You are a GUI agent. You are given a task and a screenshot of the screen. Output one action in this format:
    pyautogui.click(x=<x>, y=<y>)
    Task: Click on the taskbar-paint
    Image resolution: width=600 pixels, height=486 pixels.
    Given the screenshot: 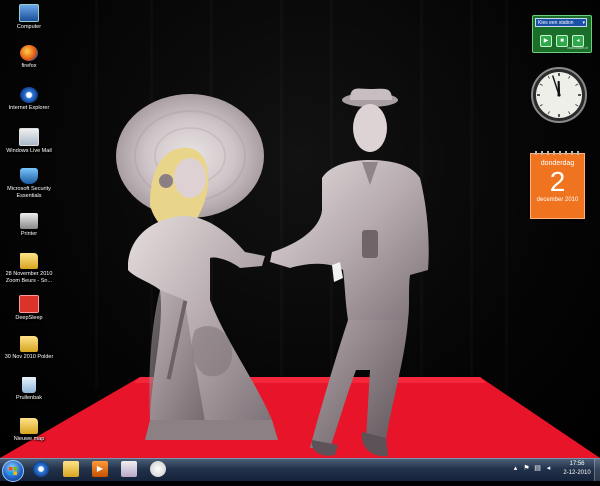 What is the action you would take?
    pyautogui.click(x=129, y=469)
    